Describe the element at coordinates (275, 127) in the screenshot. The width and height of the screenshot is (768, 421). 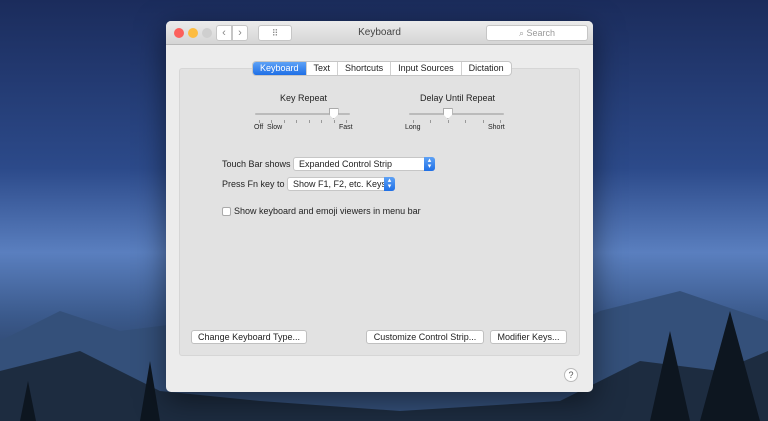
I see `key-repeat-slow-label: Slow` at that location.